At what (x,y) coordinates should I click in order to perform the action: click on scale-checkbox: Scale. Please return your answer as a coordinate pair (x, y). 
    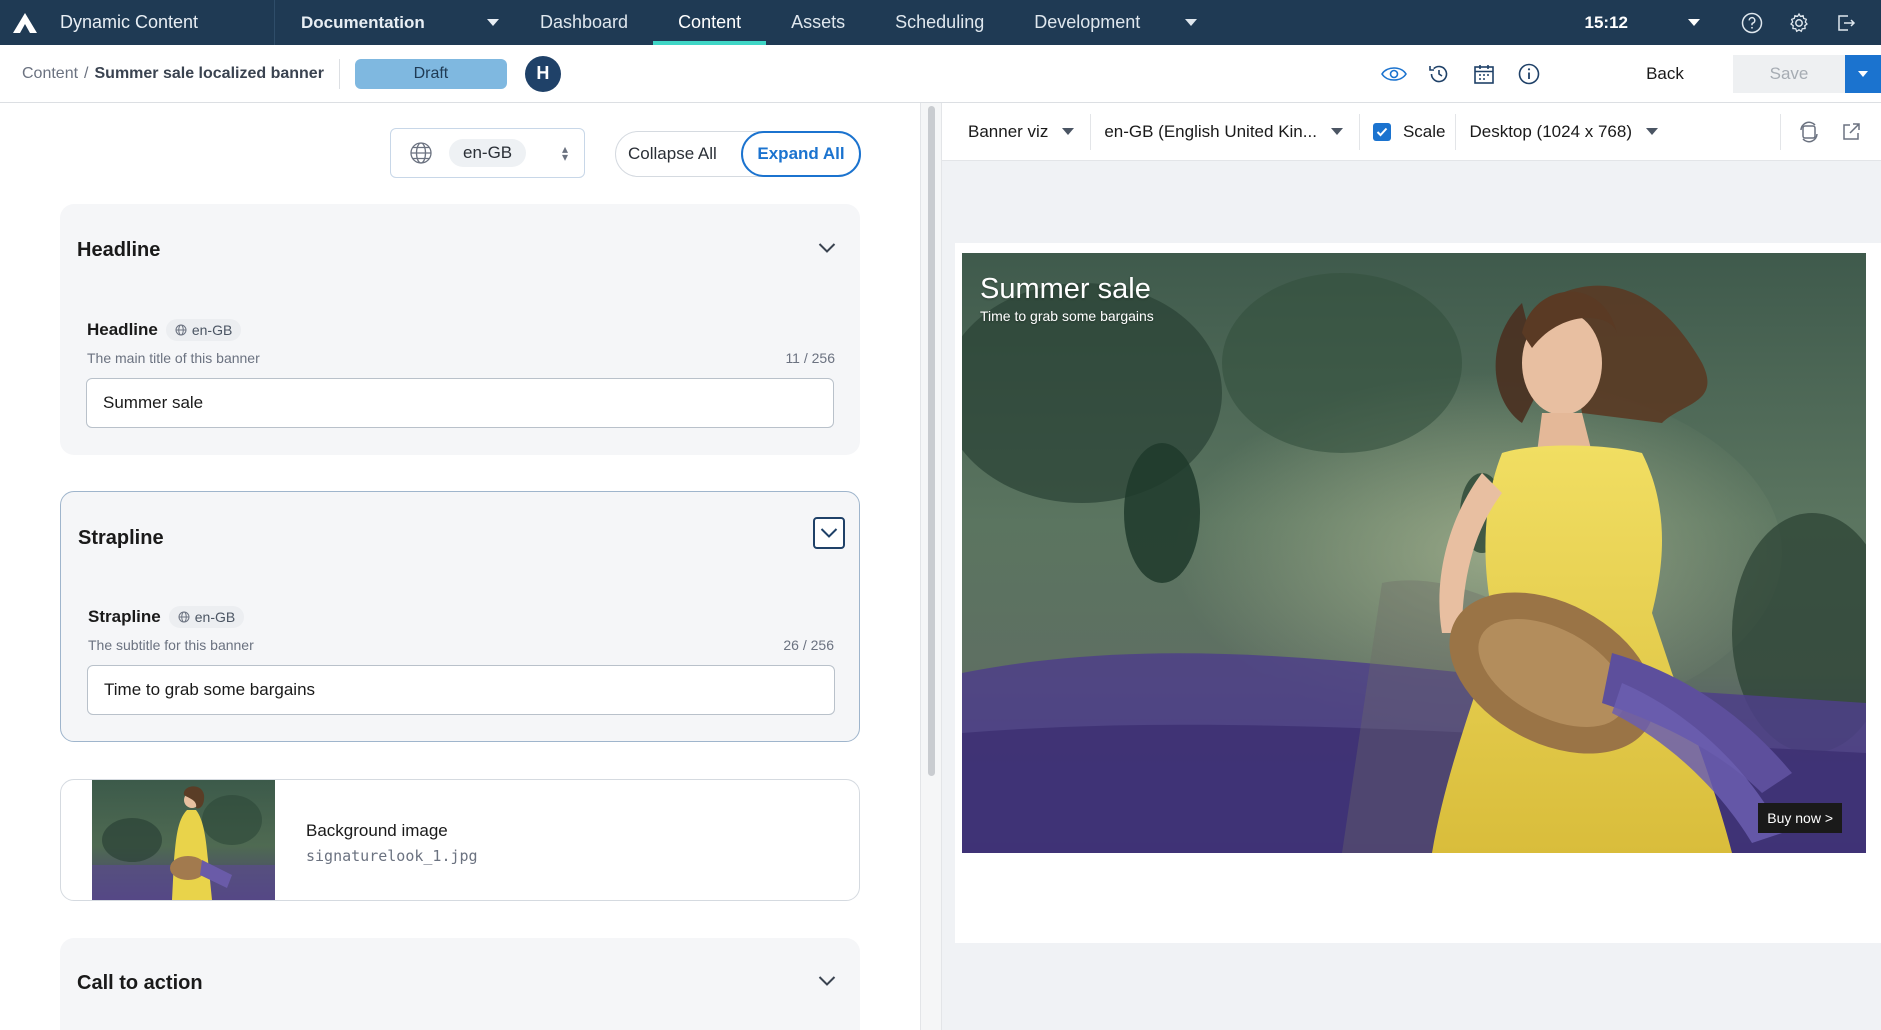
    Looking at the image, I should click on (1408, 132).